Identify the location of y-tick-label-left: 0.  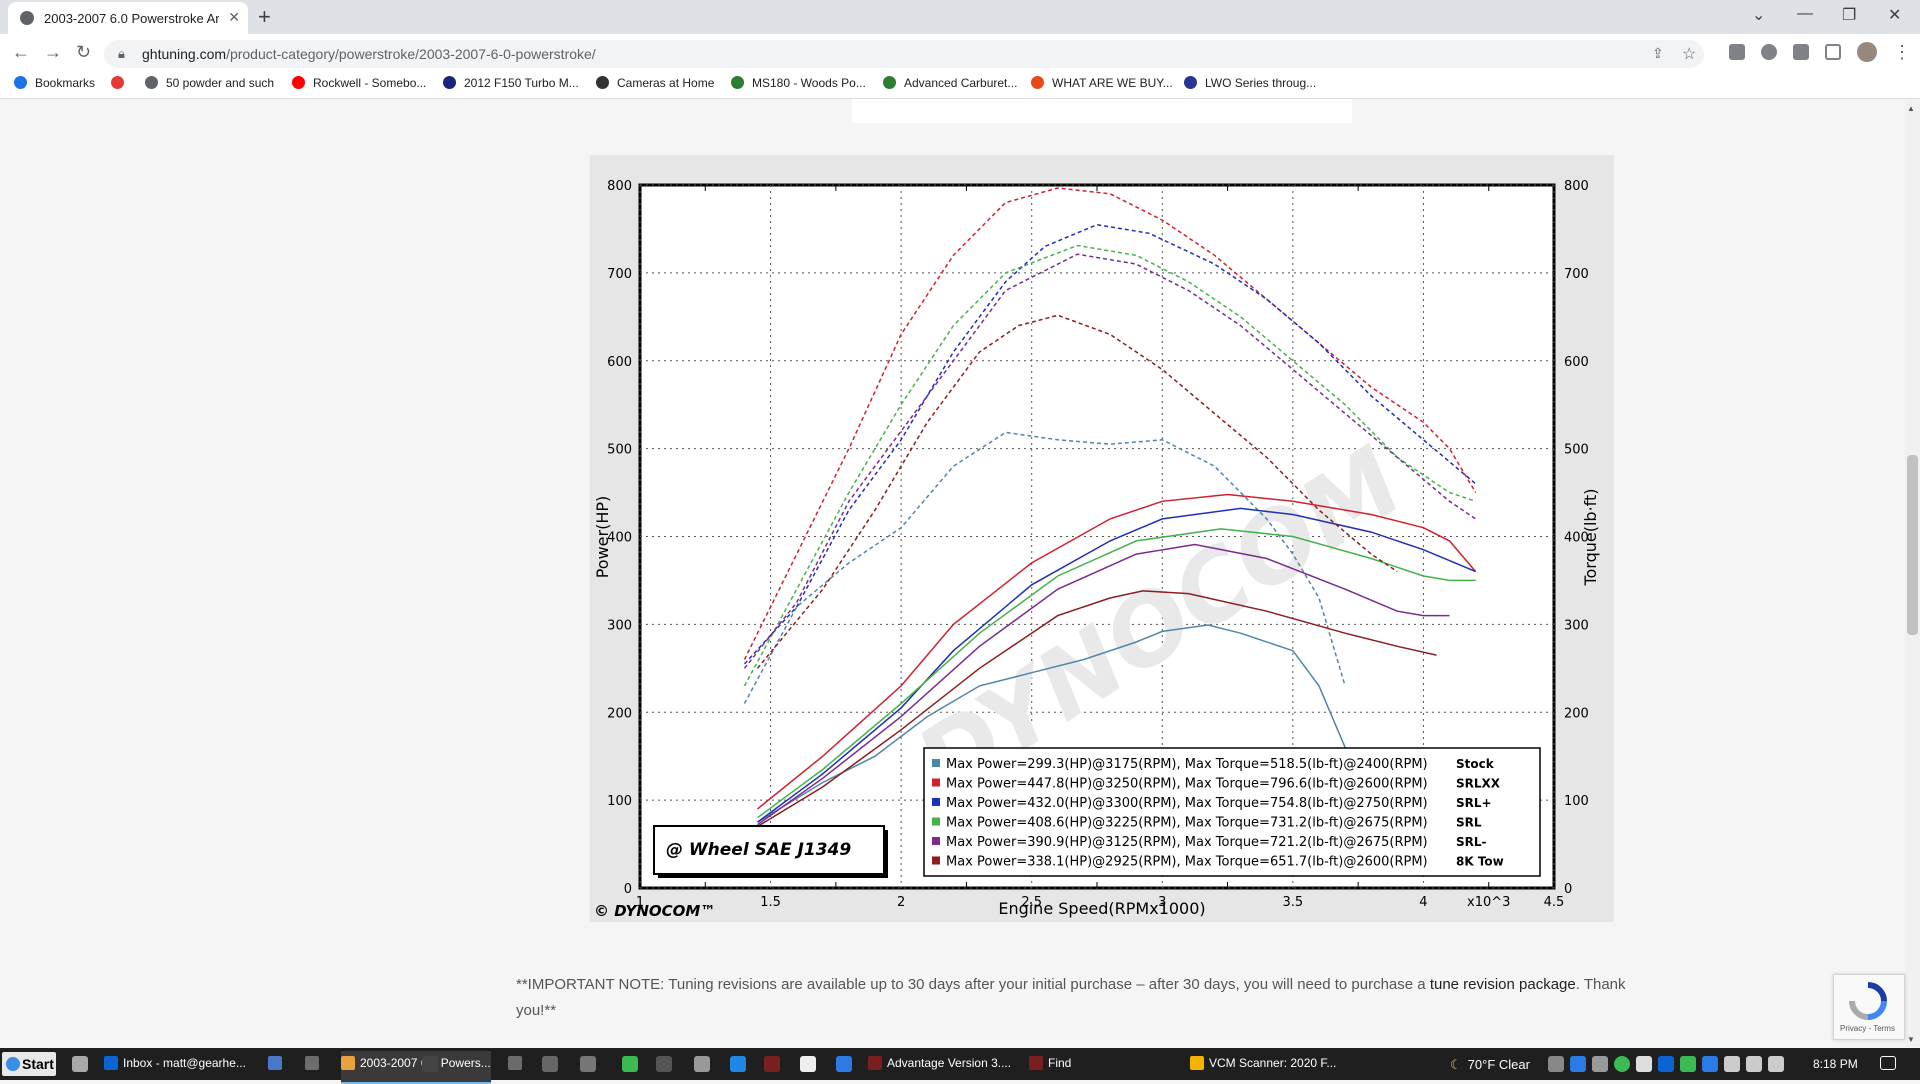
(628, 889).